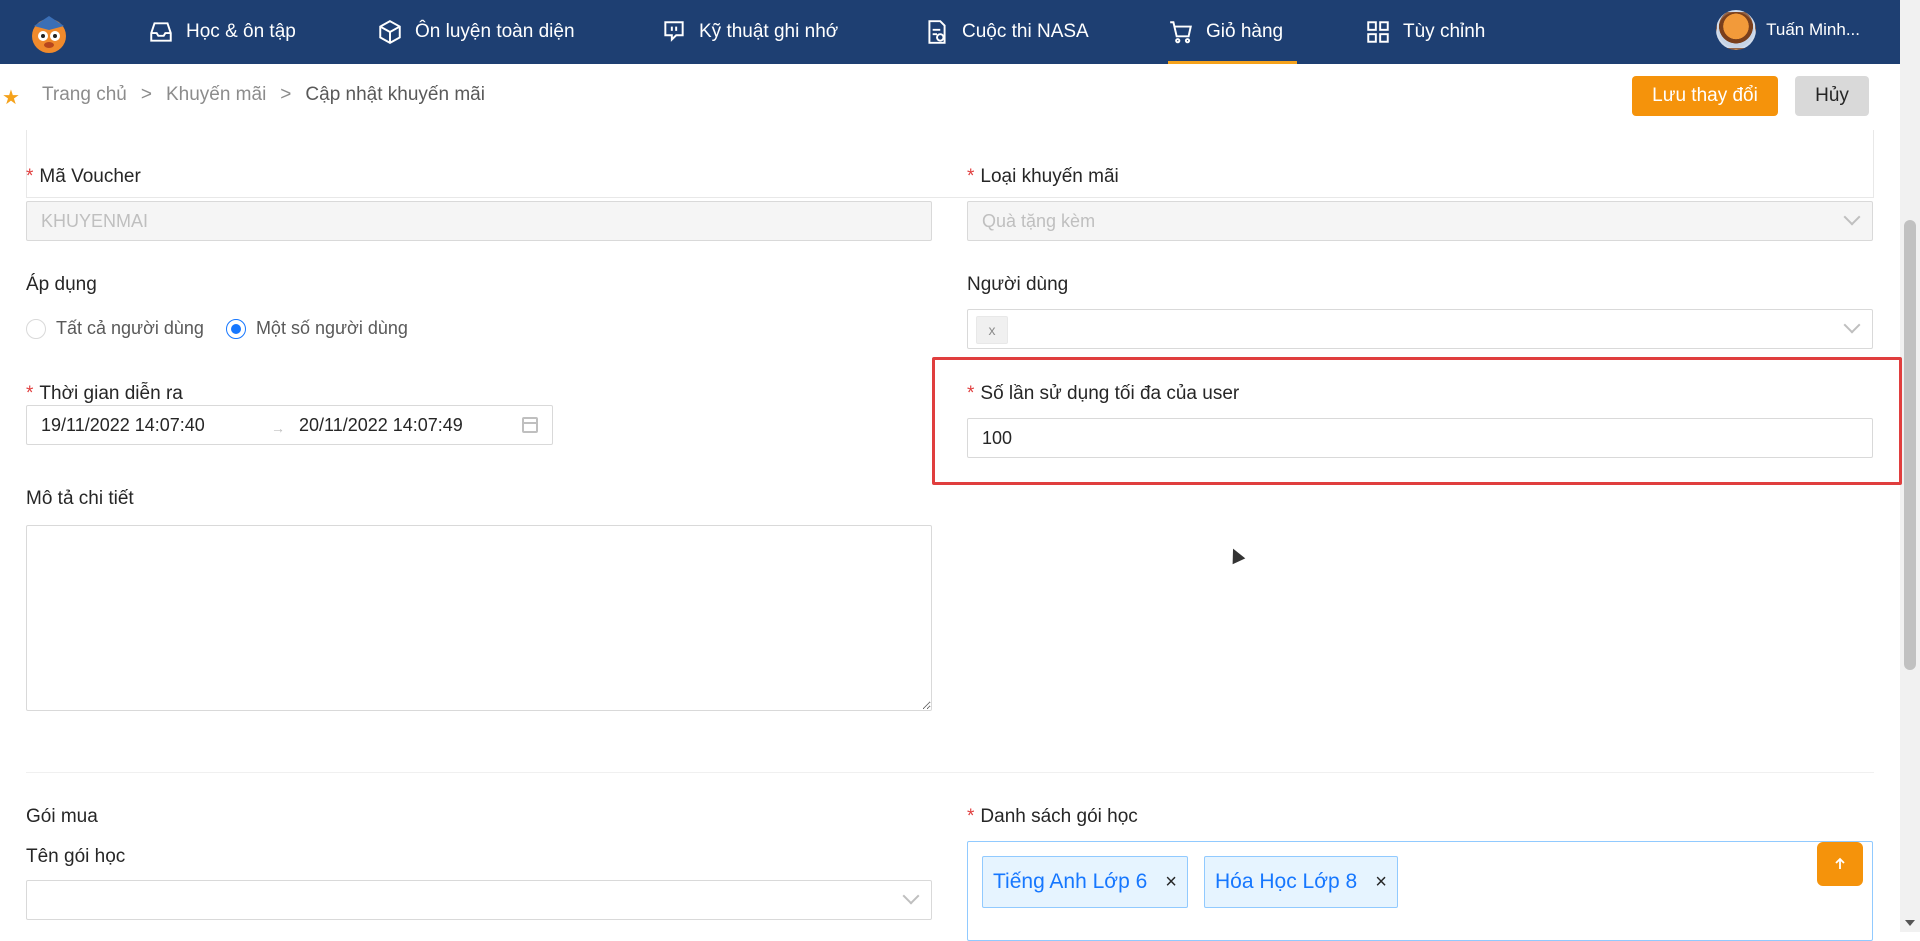 Image resolution: width=1920 pixels, height=941 pixels. What do you see at coordinates (479, 221) in the screenshot?
I see `voucher-code-input: KHUYENMAI` at bounding box center [479, 221].